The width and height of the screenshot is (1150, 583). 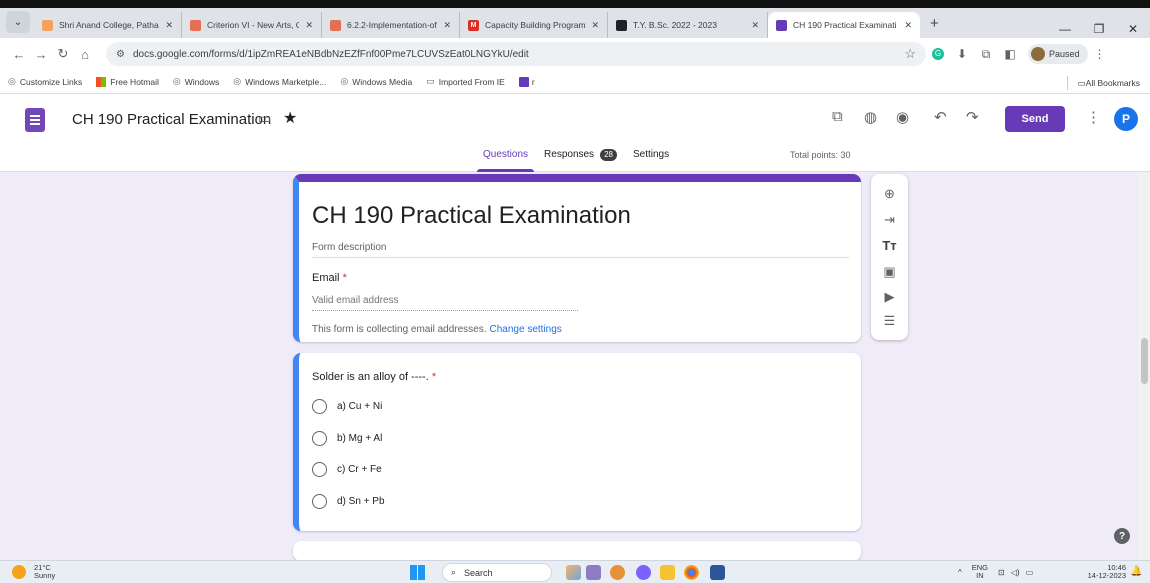 I want to click on browser-tab: T.Y. B.Sc. 2022 - 2023 ✕, so click(x=688, y=25).